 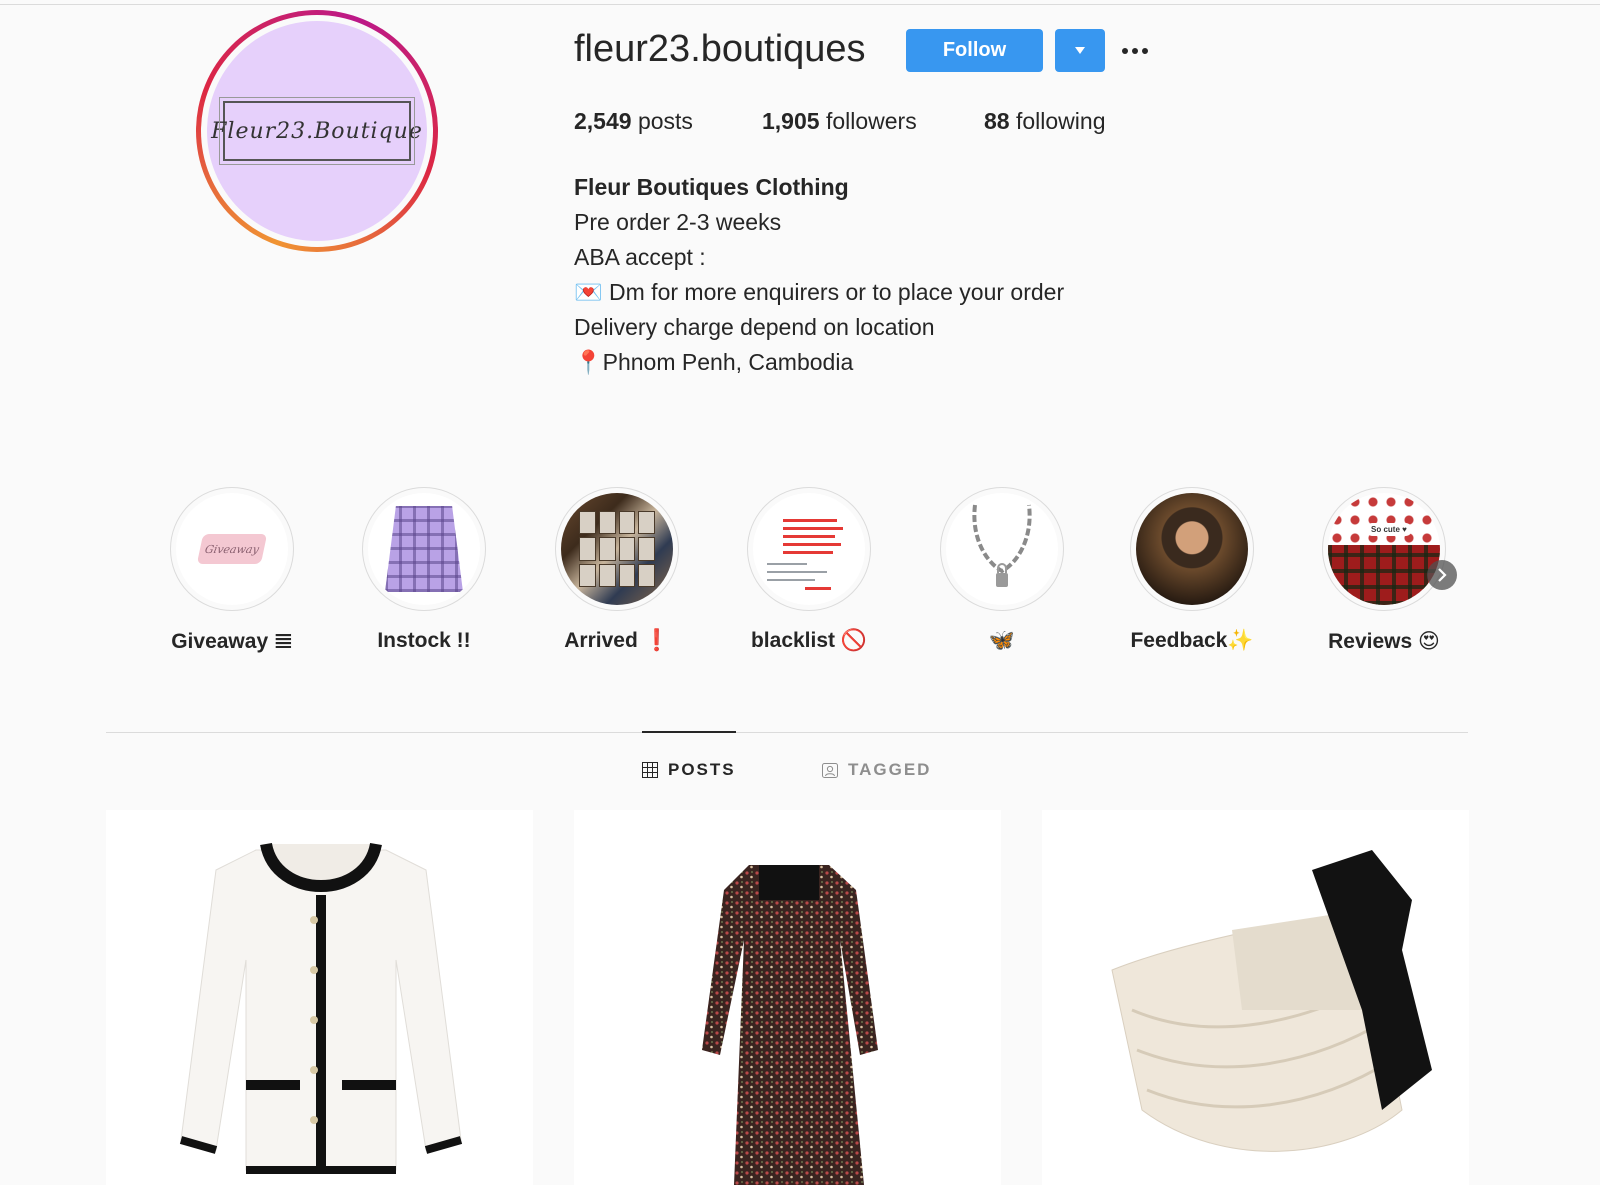 I want to click on more-options-button, so click(x=1142, y=51).